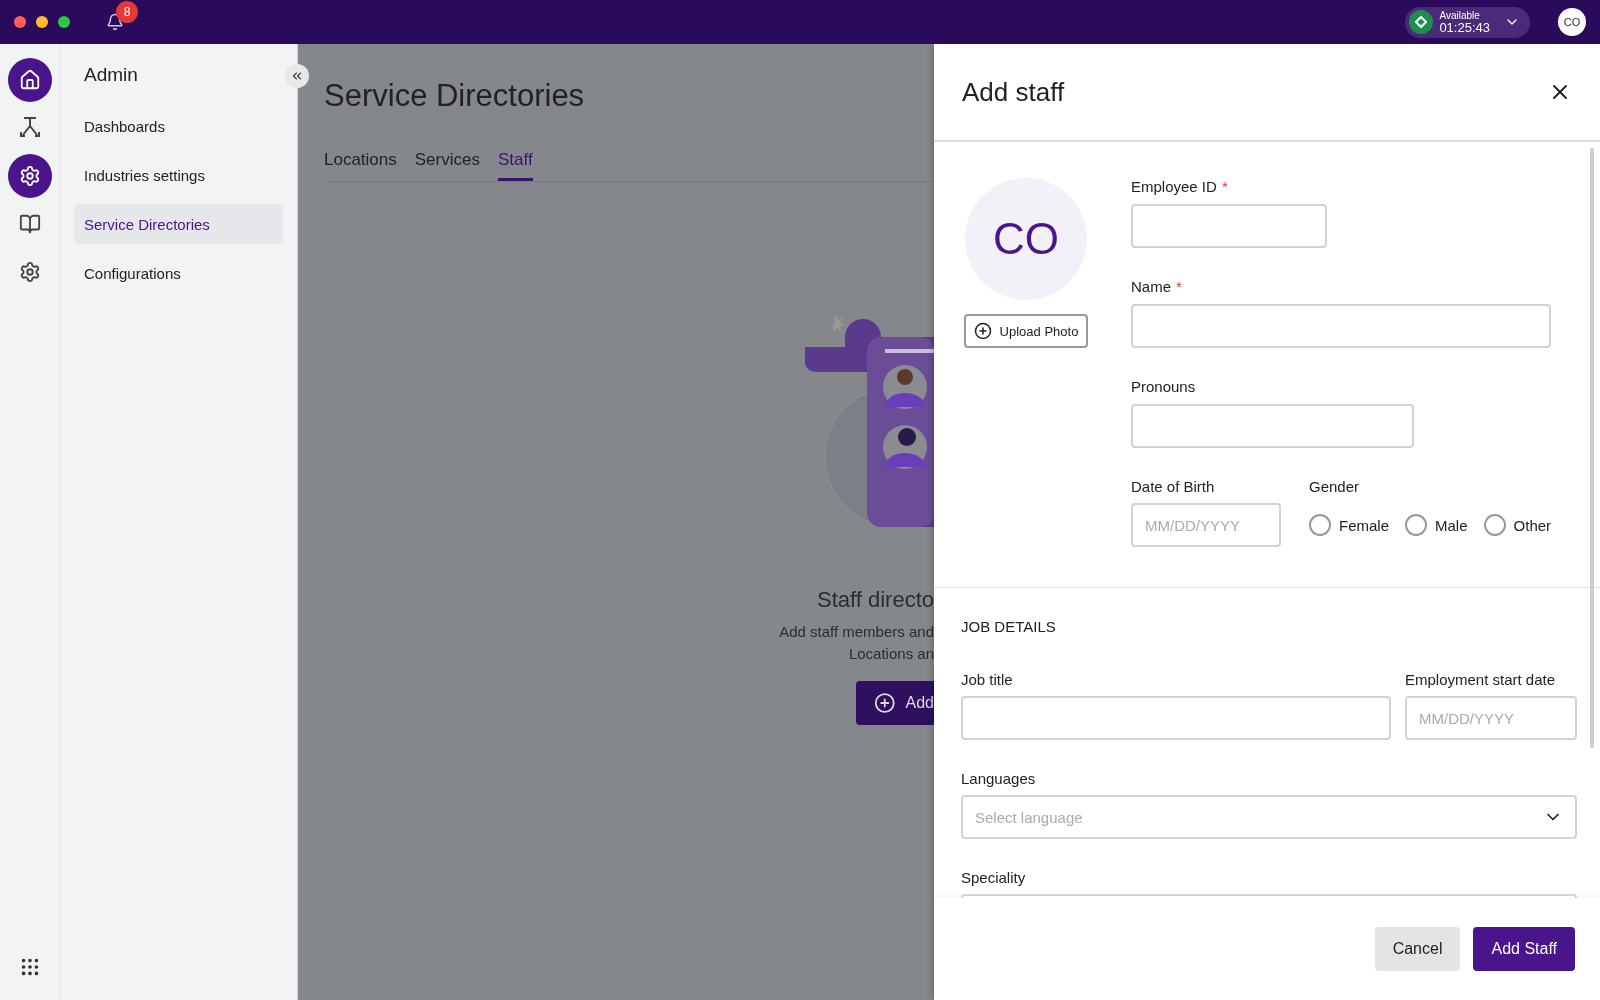  What do you see at coordinates (1151, 286) in the screenshot?
I see `field-label: Name` at bounding box center [1151, 286].